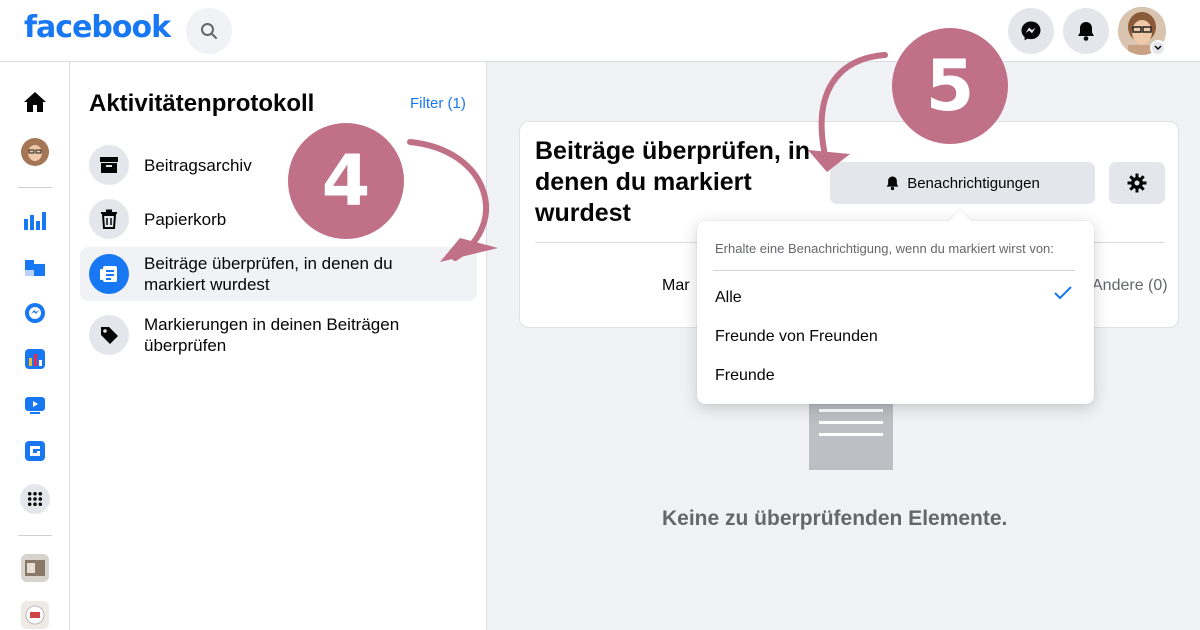  Describe the element at coordinates (950, 86) in the screenshot. I see `step-badge-5: 5` at that location.